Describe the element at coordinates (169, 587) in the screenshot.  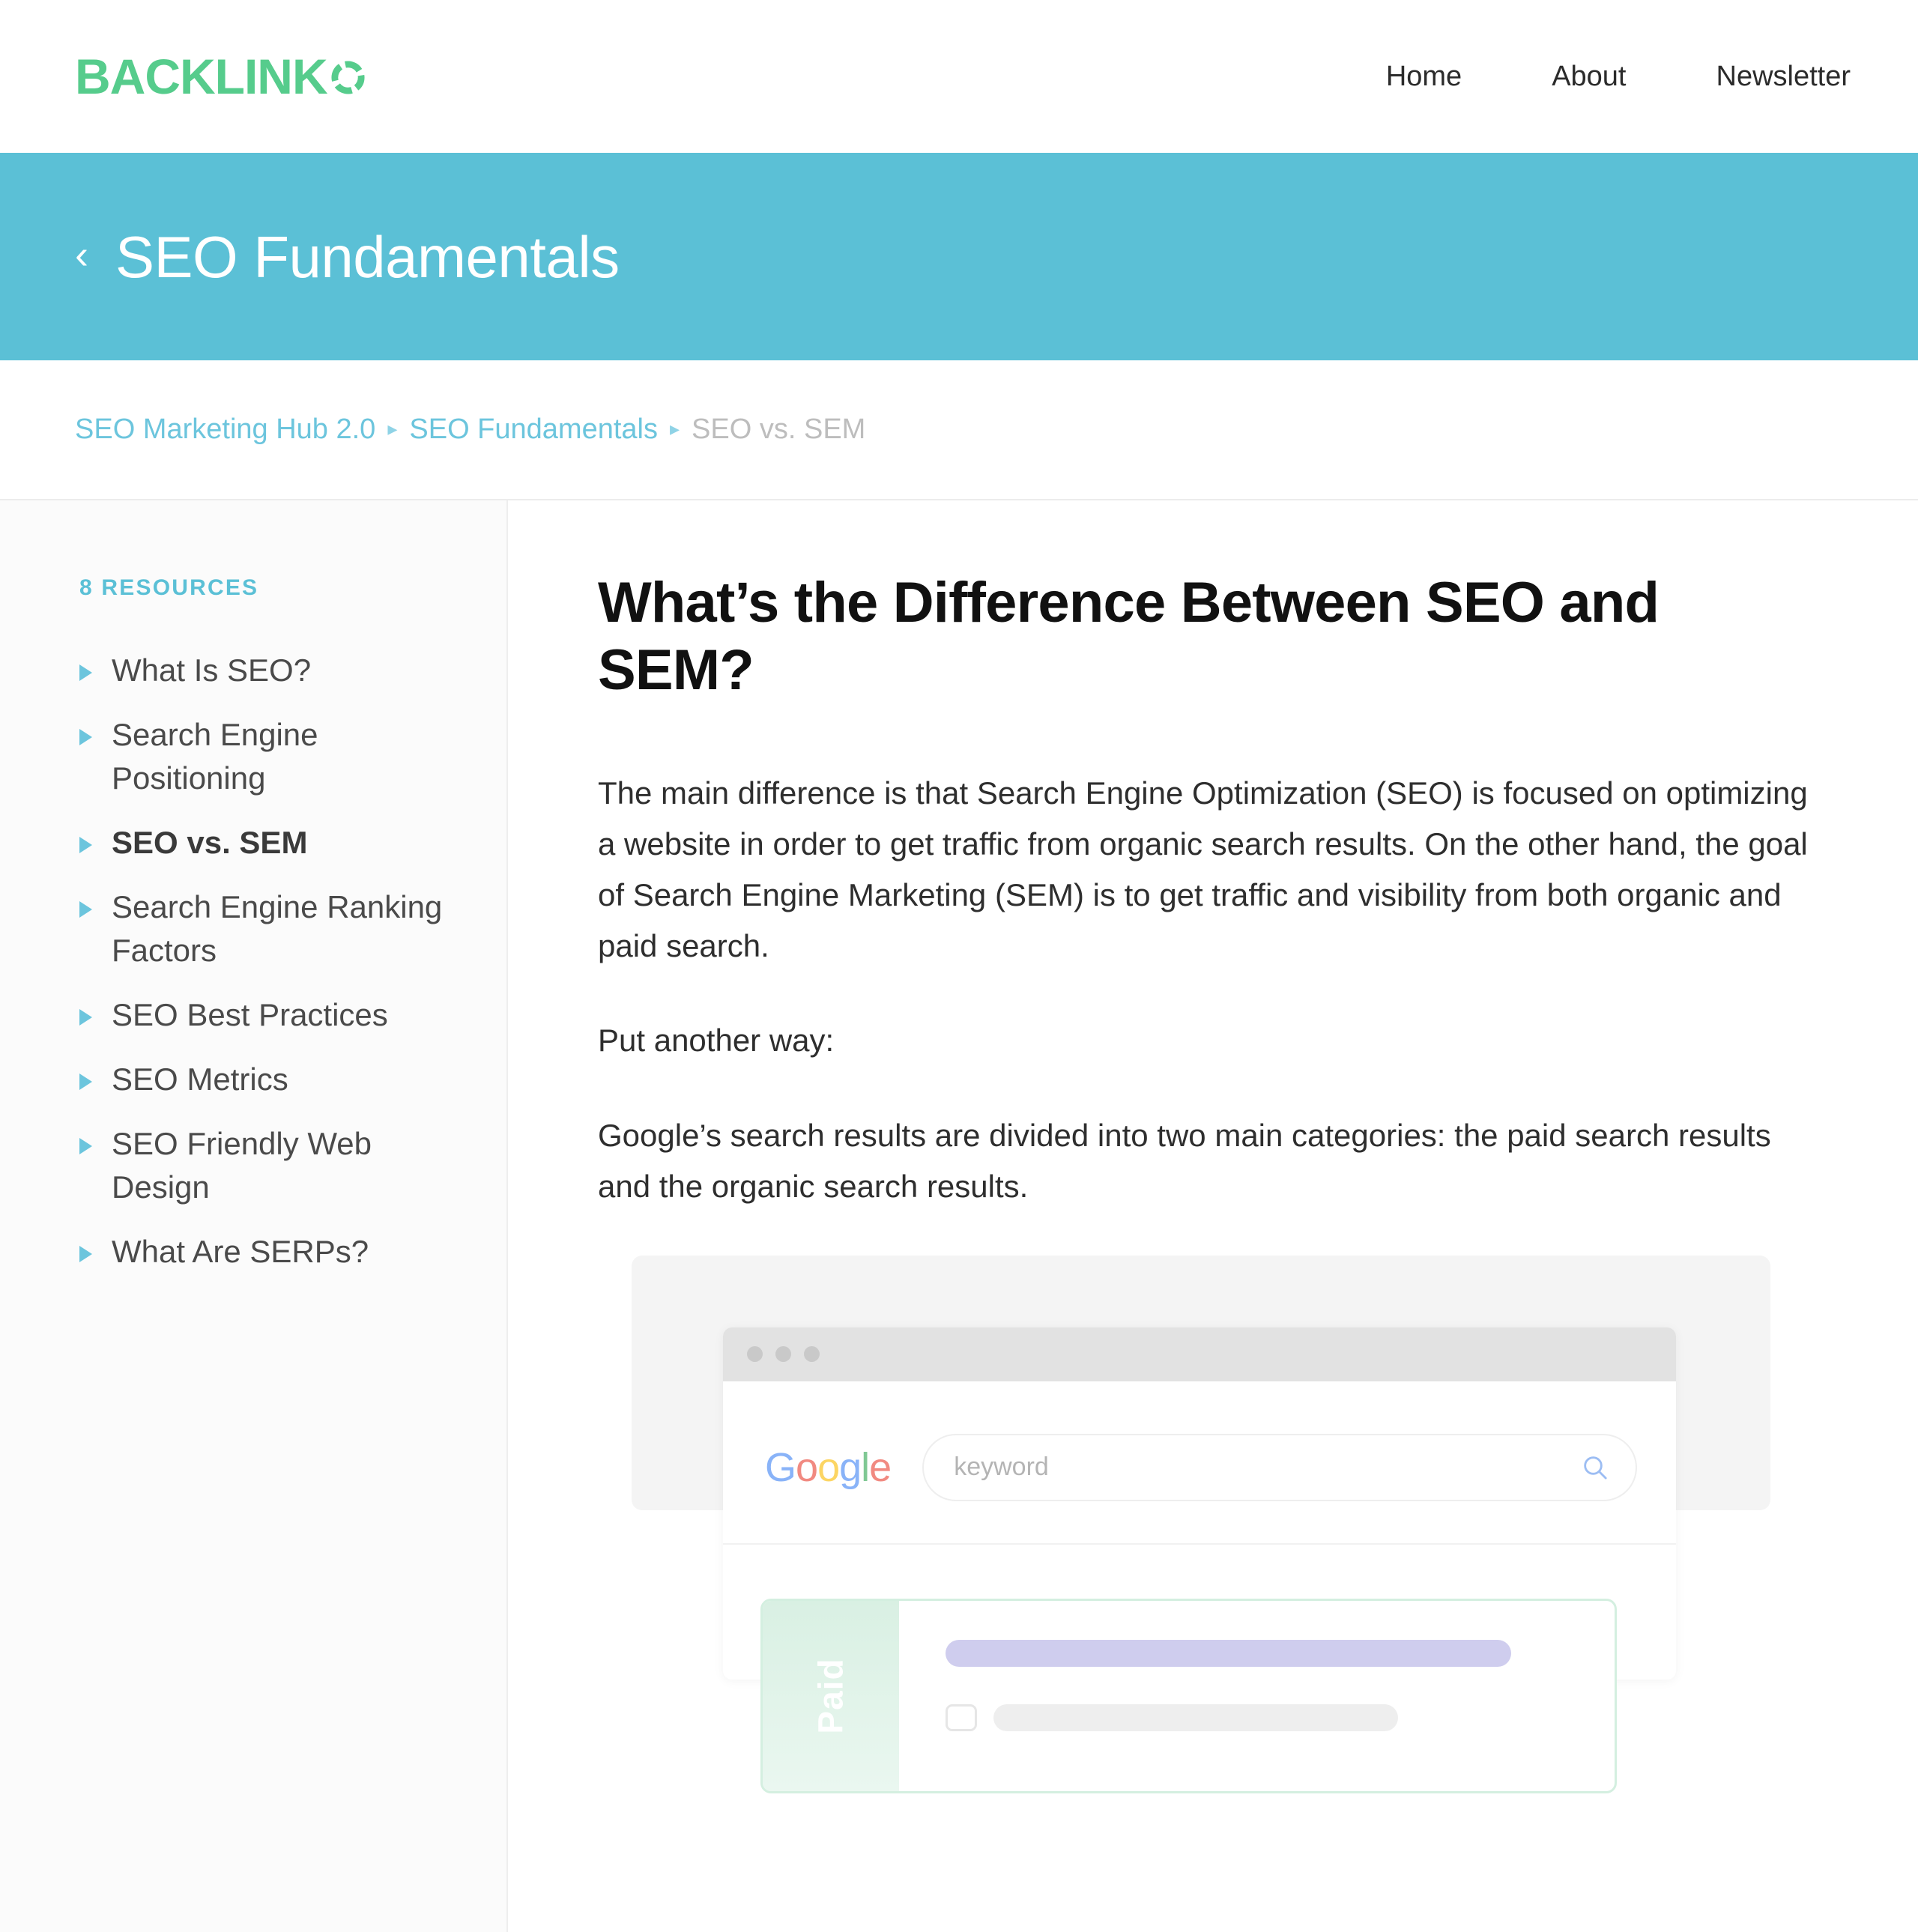
I see `sidebar-heading: 8 RESOURCES` at that location.